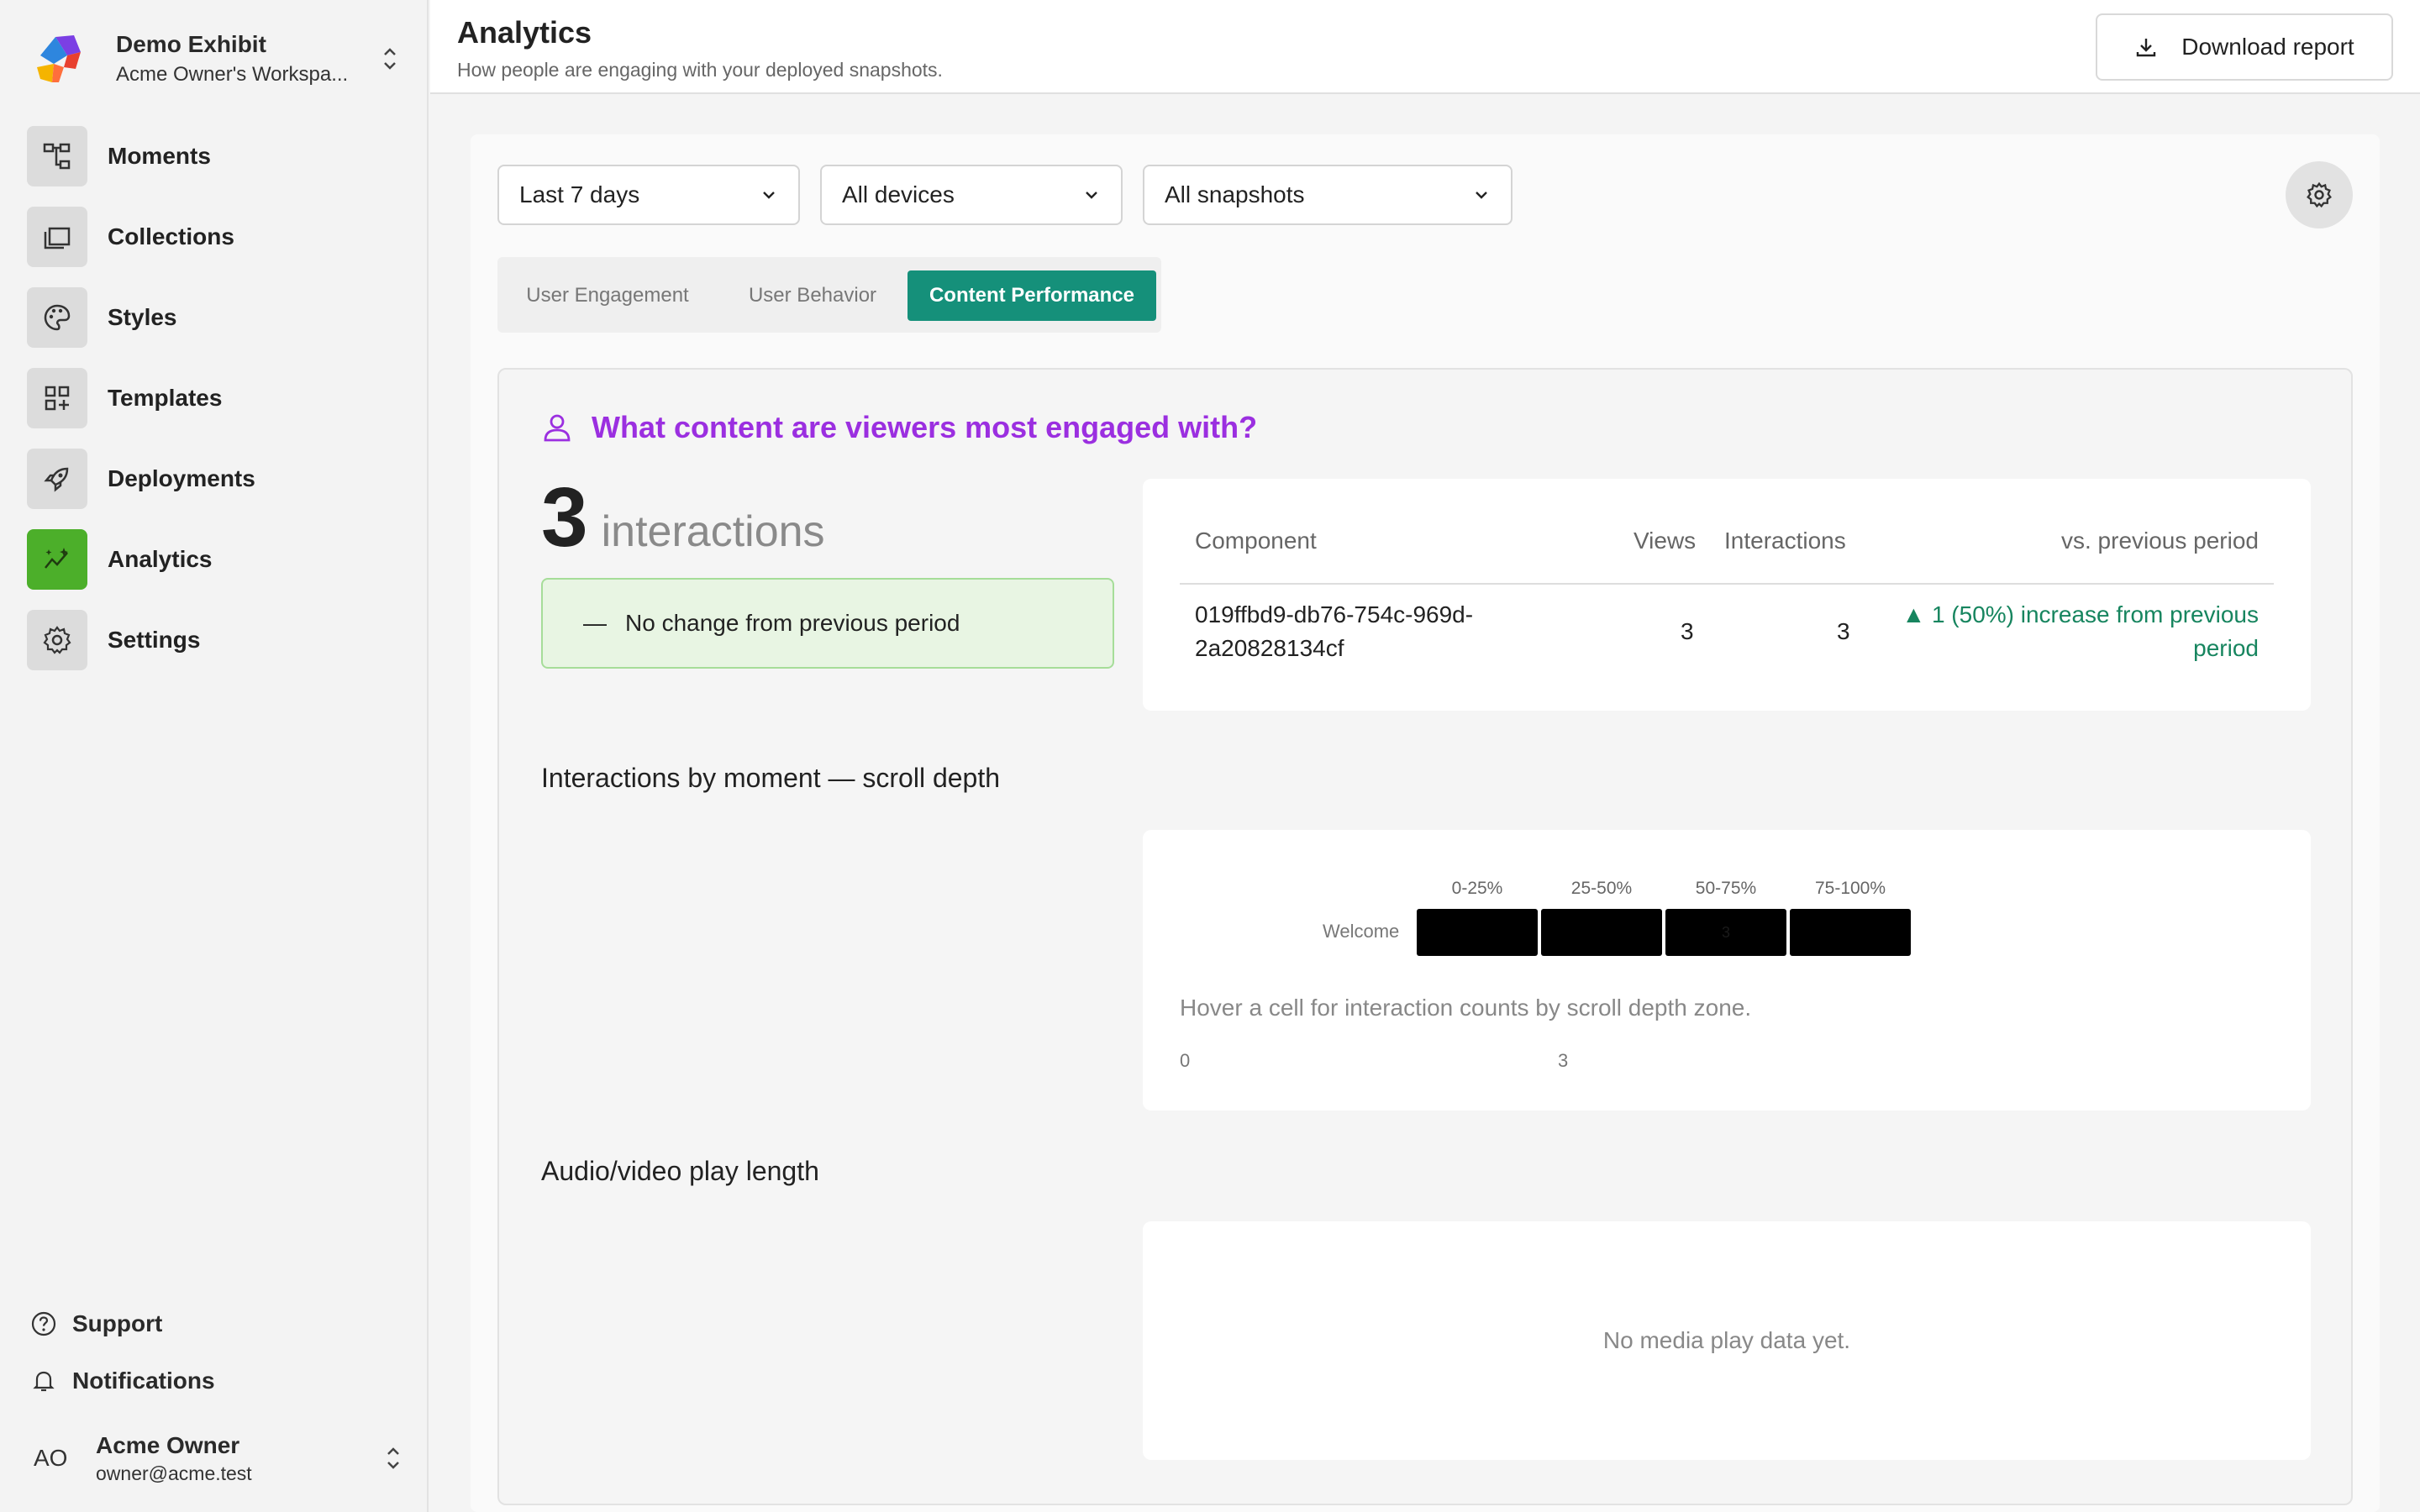 This screenshot has width=2420, height=1512. I want to click on notifications-label: Notifications, so click(143, 1381).